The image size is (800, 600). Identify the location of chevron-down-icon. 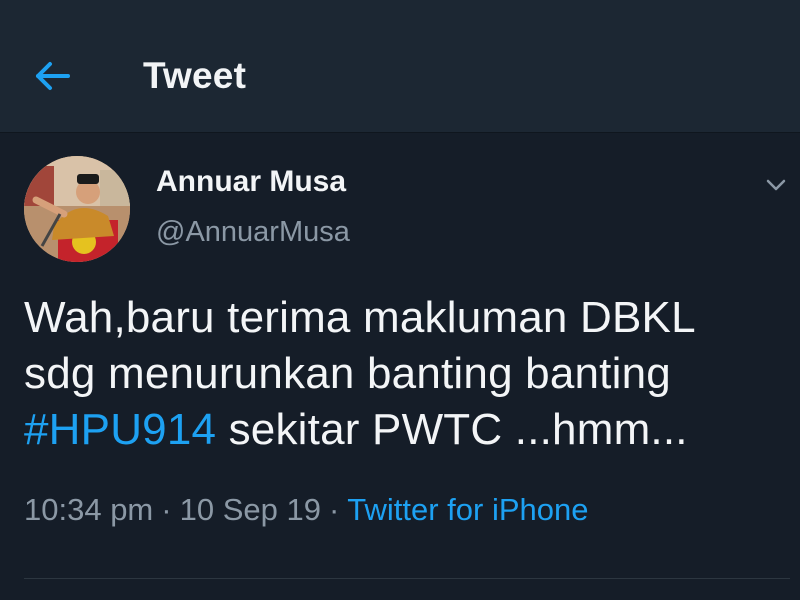
(776, 185).